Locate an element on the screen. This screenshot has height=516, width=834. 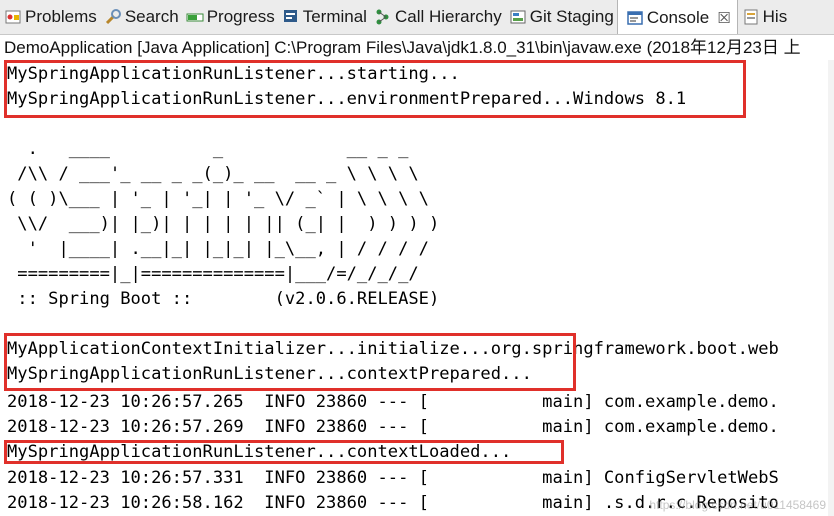
tab-label: Console is located at coordinates (678, 17).